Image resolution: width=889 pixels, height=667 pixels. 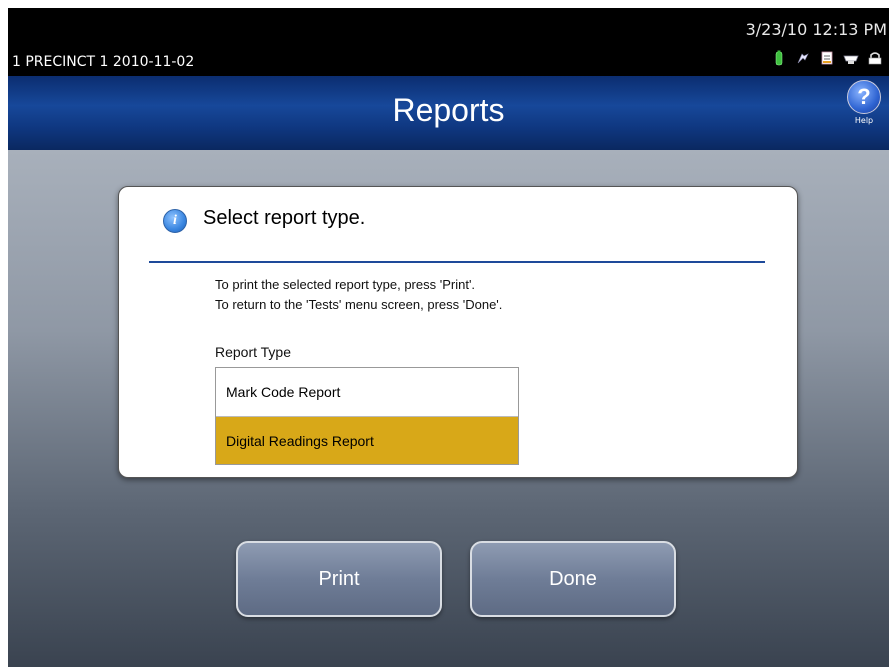 What do you see at coordinates (175, 221) in the screenshot?
I see `info-icon: i` at bounding box center [175, 221].